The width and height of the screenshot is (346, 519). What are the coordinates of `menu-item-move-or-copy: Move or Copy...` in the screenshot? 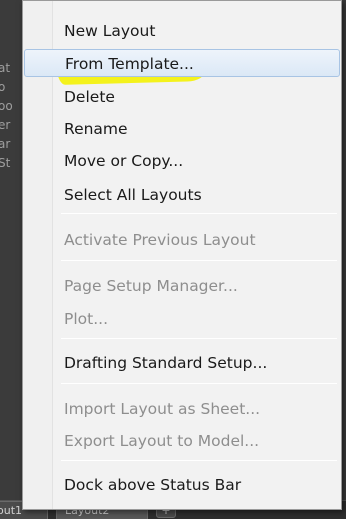 It's located at (182, 161).